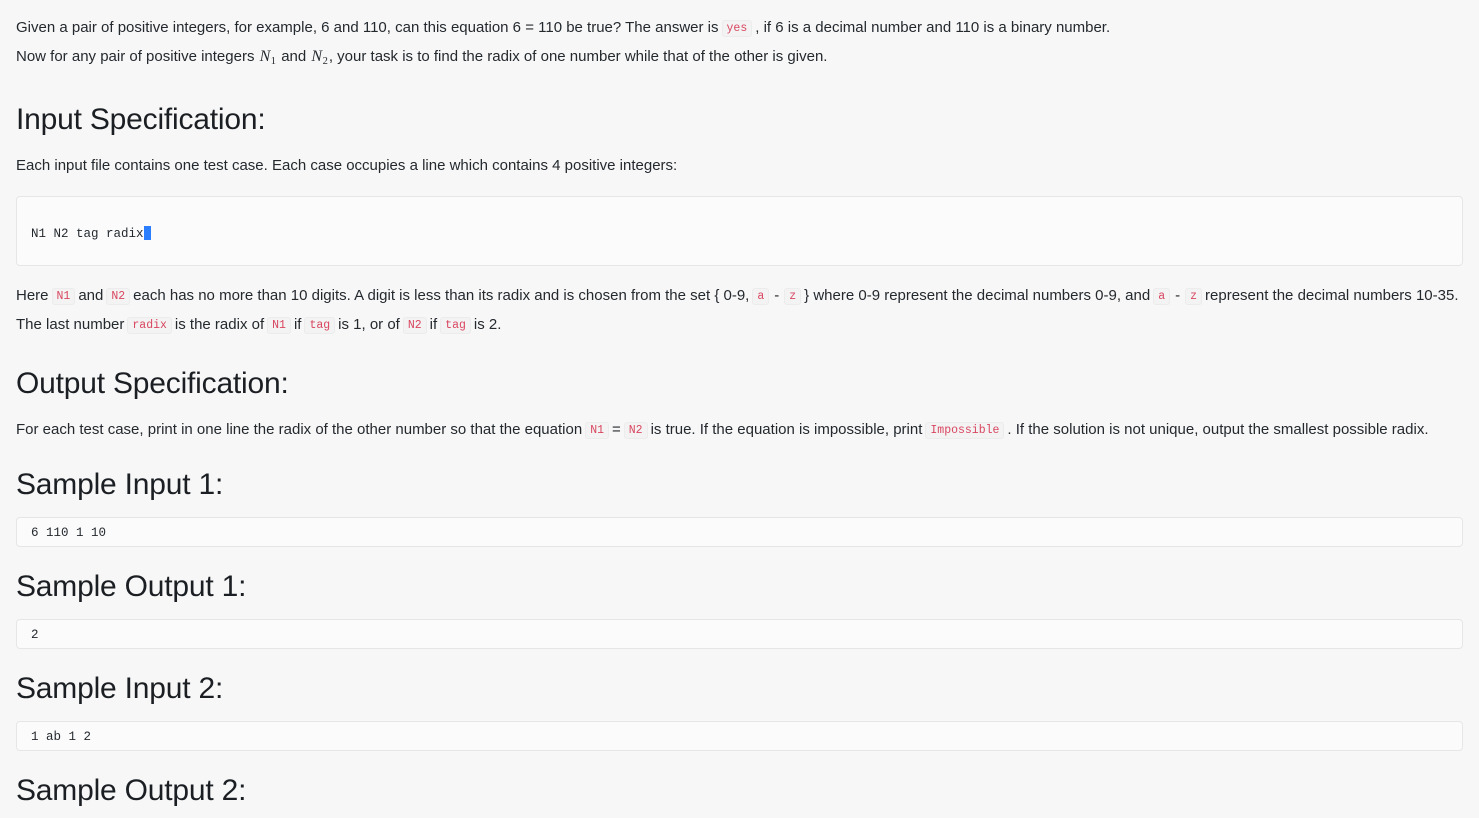 The image size is (1479, 818). What do you see at coordinates (739, 634) in the screenshot?
I see `sample-output-1-code-block: 2` at bounding box center [739, 634].